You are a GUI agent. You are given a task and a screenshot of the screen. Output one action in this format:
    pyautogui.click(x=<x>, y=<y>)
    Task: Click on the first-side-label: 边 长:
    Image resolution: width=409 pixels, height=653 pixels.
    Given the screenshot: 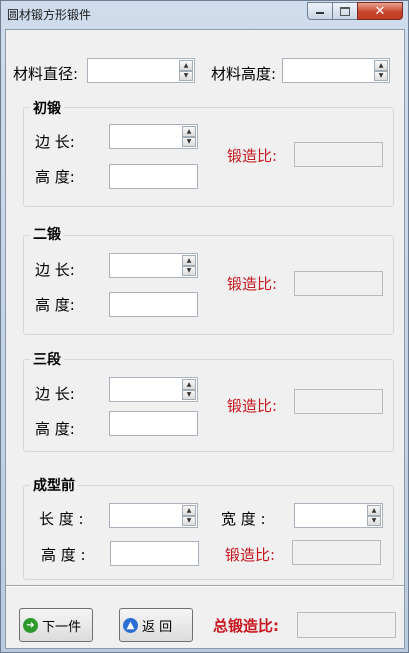 What is the action you would take?
    pyautogui.click(x=55, y=142)
    